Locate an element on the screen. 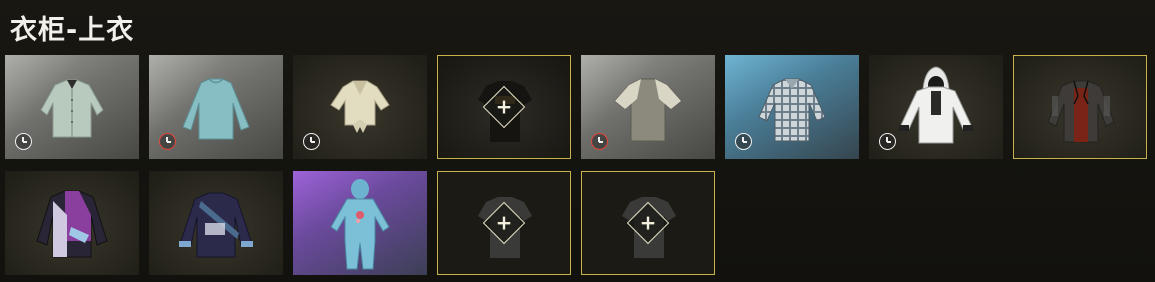  onesie-icon is located at coordinates (360, 224).